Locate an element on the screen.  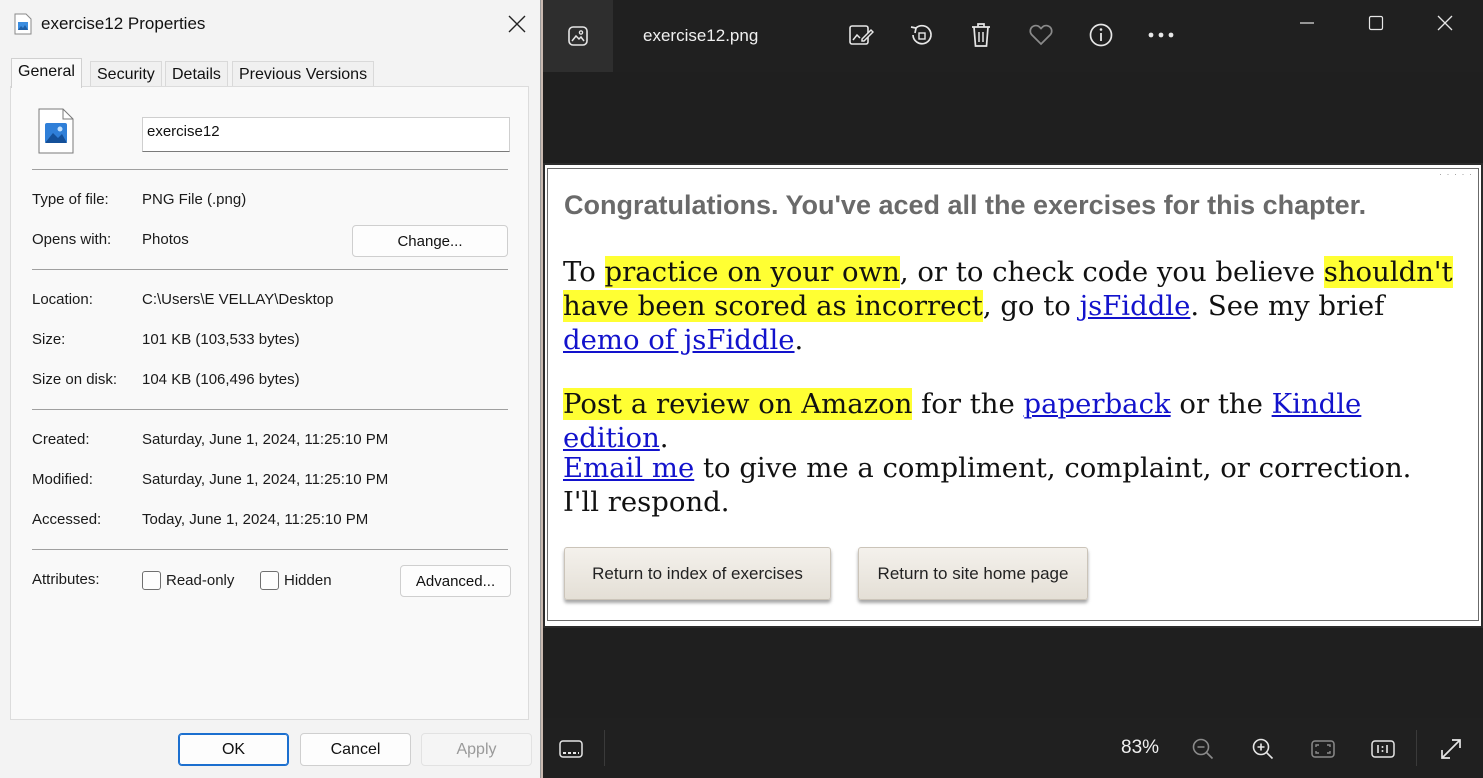
return-home-button-image: Return to site home page is located at coordinates (973, 573).